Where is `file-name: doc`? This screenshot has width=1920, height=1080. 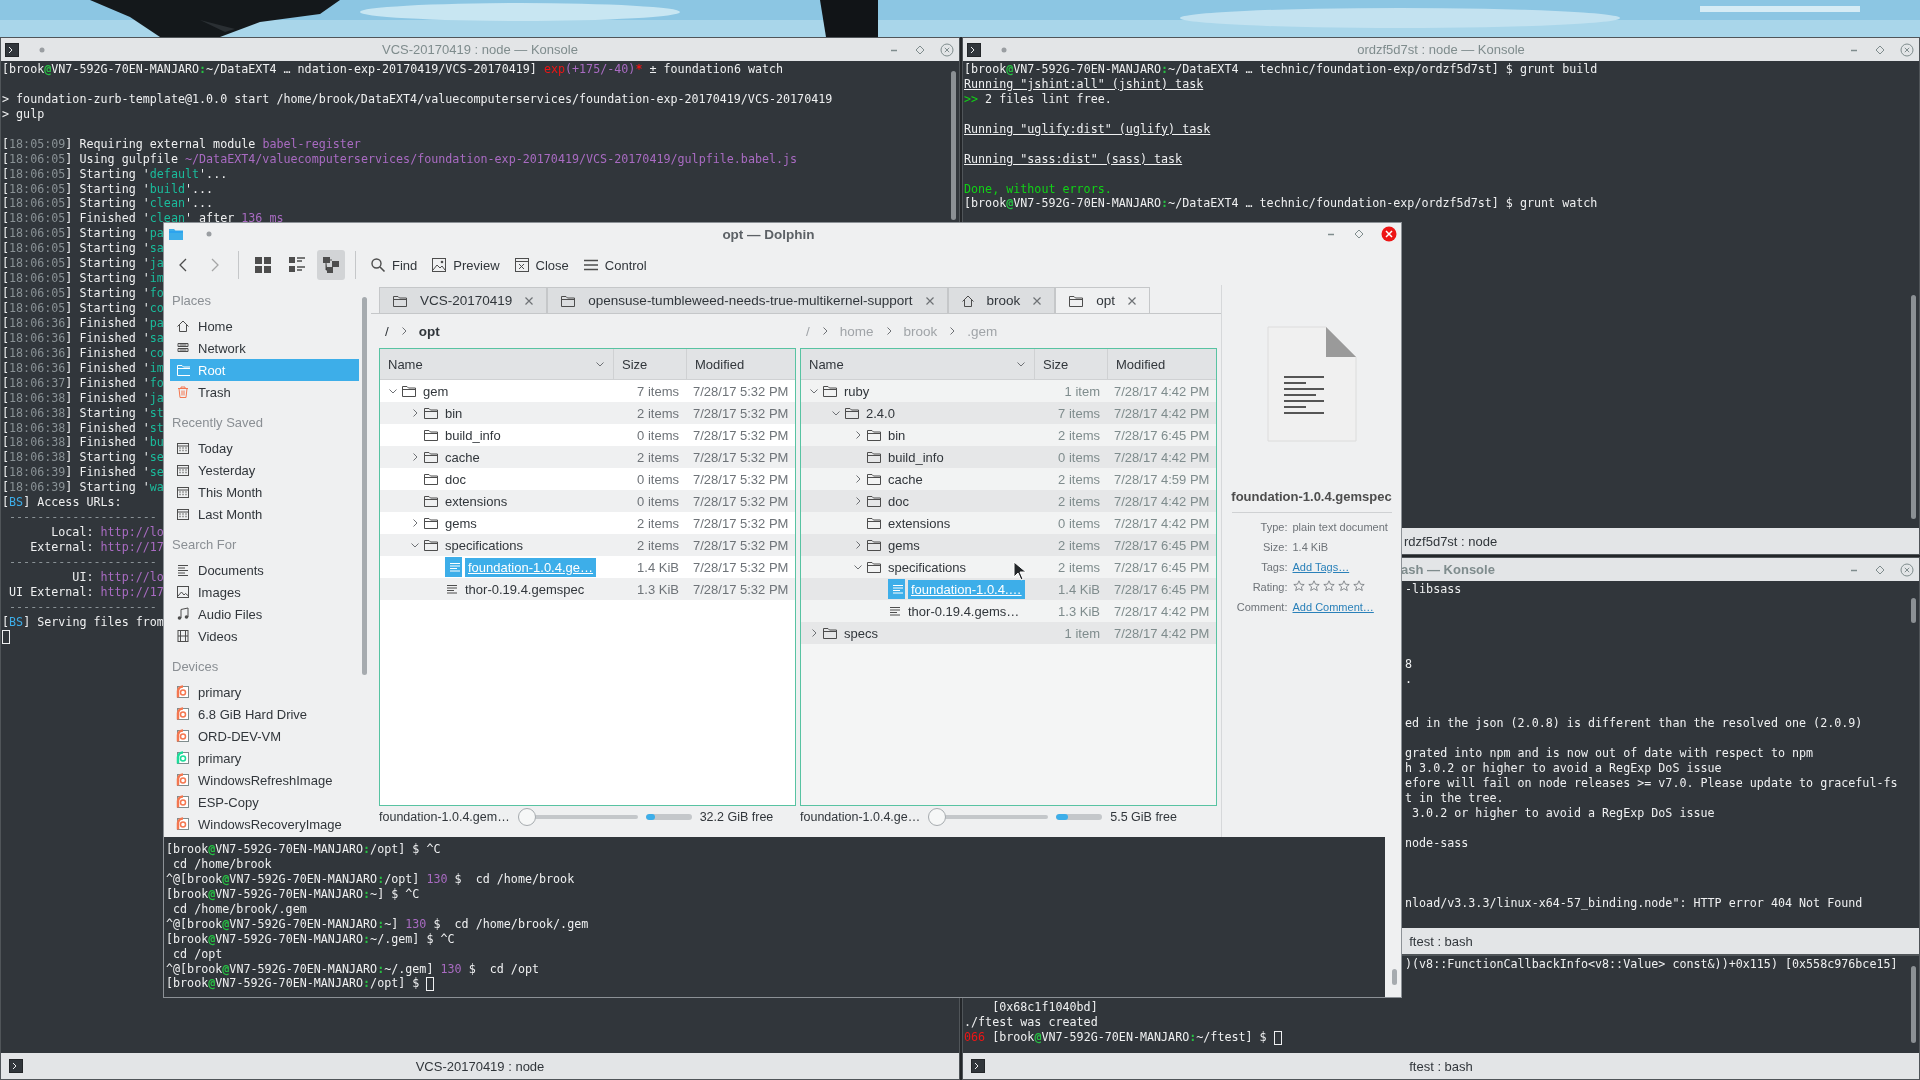
file-name: doc is located at coordinates (898, 501).